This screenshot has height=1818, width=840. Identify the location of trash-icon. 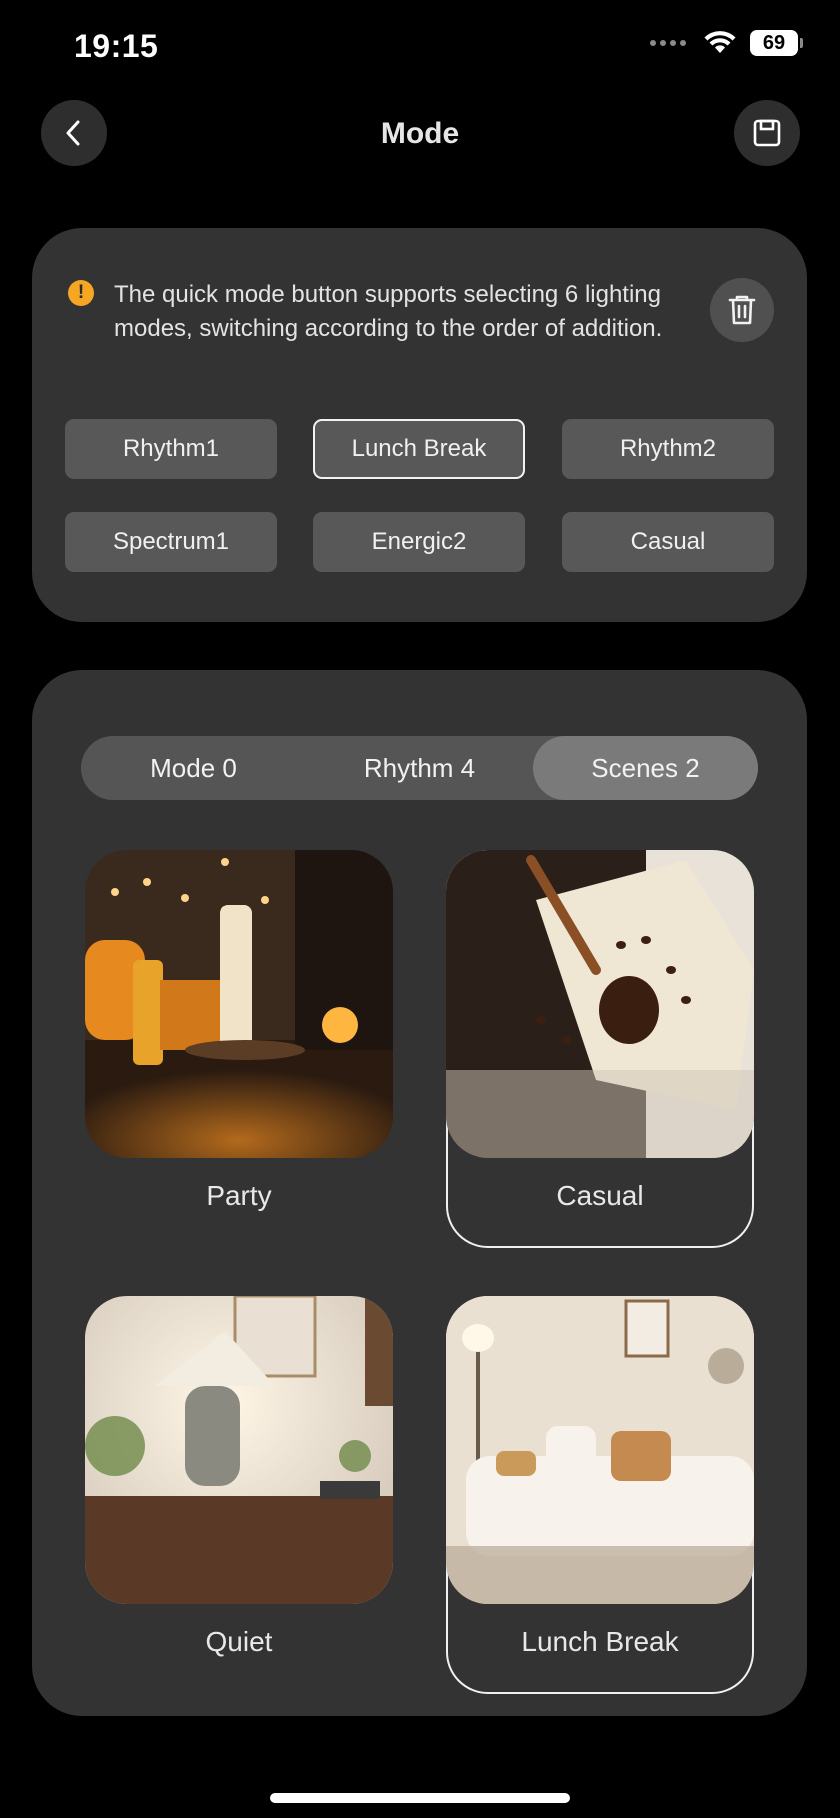
(742, 310).